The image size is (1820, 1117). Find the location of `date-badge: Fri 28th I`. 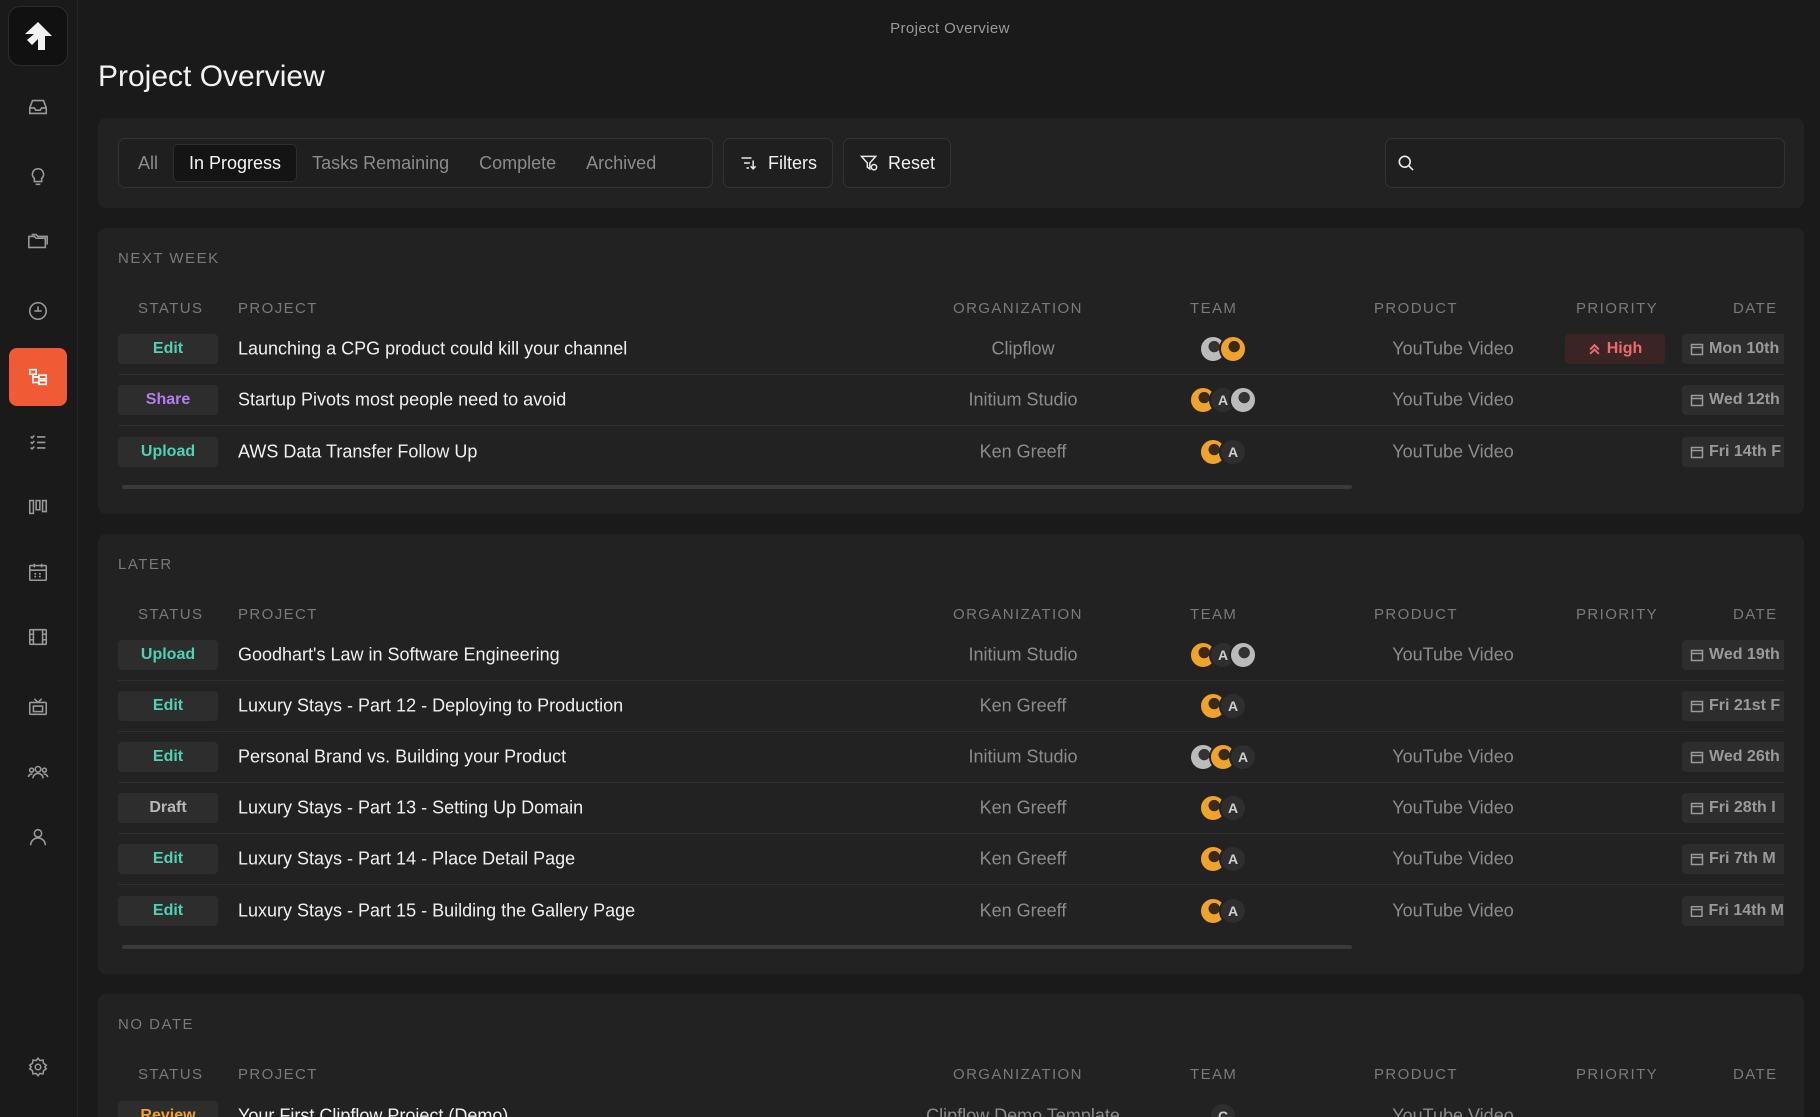

date-badge: Fri 28th I is located at coordinates (1733, 808).